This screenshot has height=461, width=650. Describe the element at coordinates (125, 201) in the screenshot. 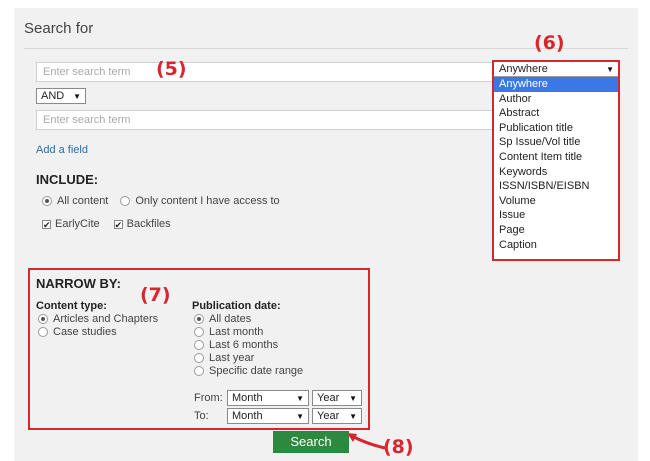

I see `only-access-radio` at that location.